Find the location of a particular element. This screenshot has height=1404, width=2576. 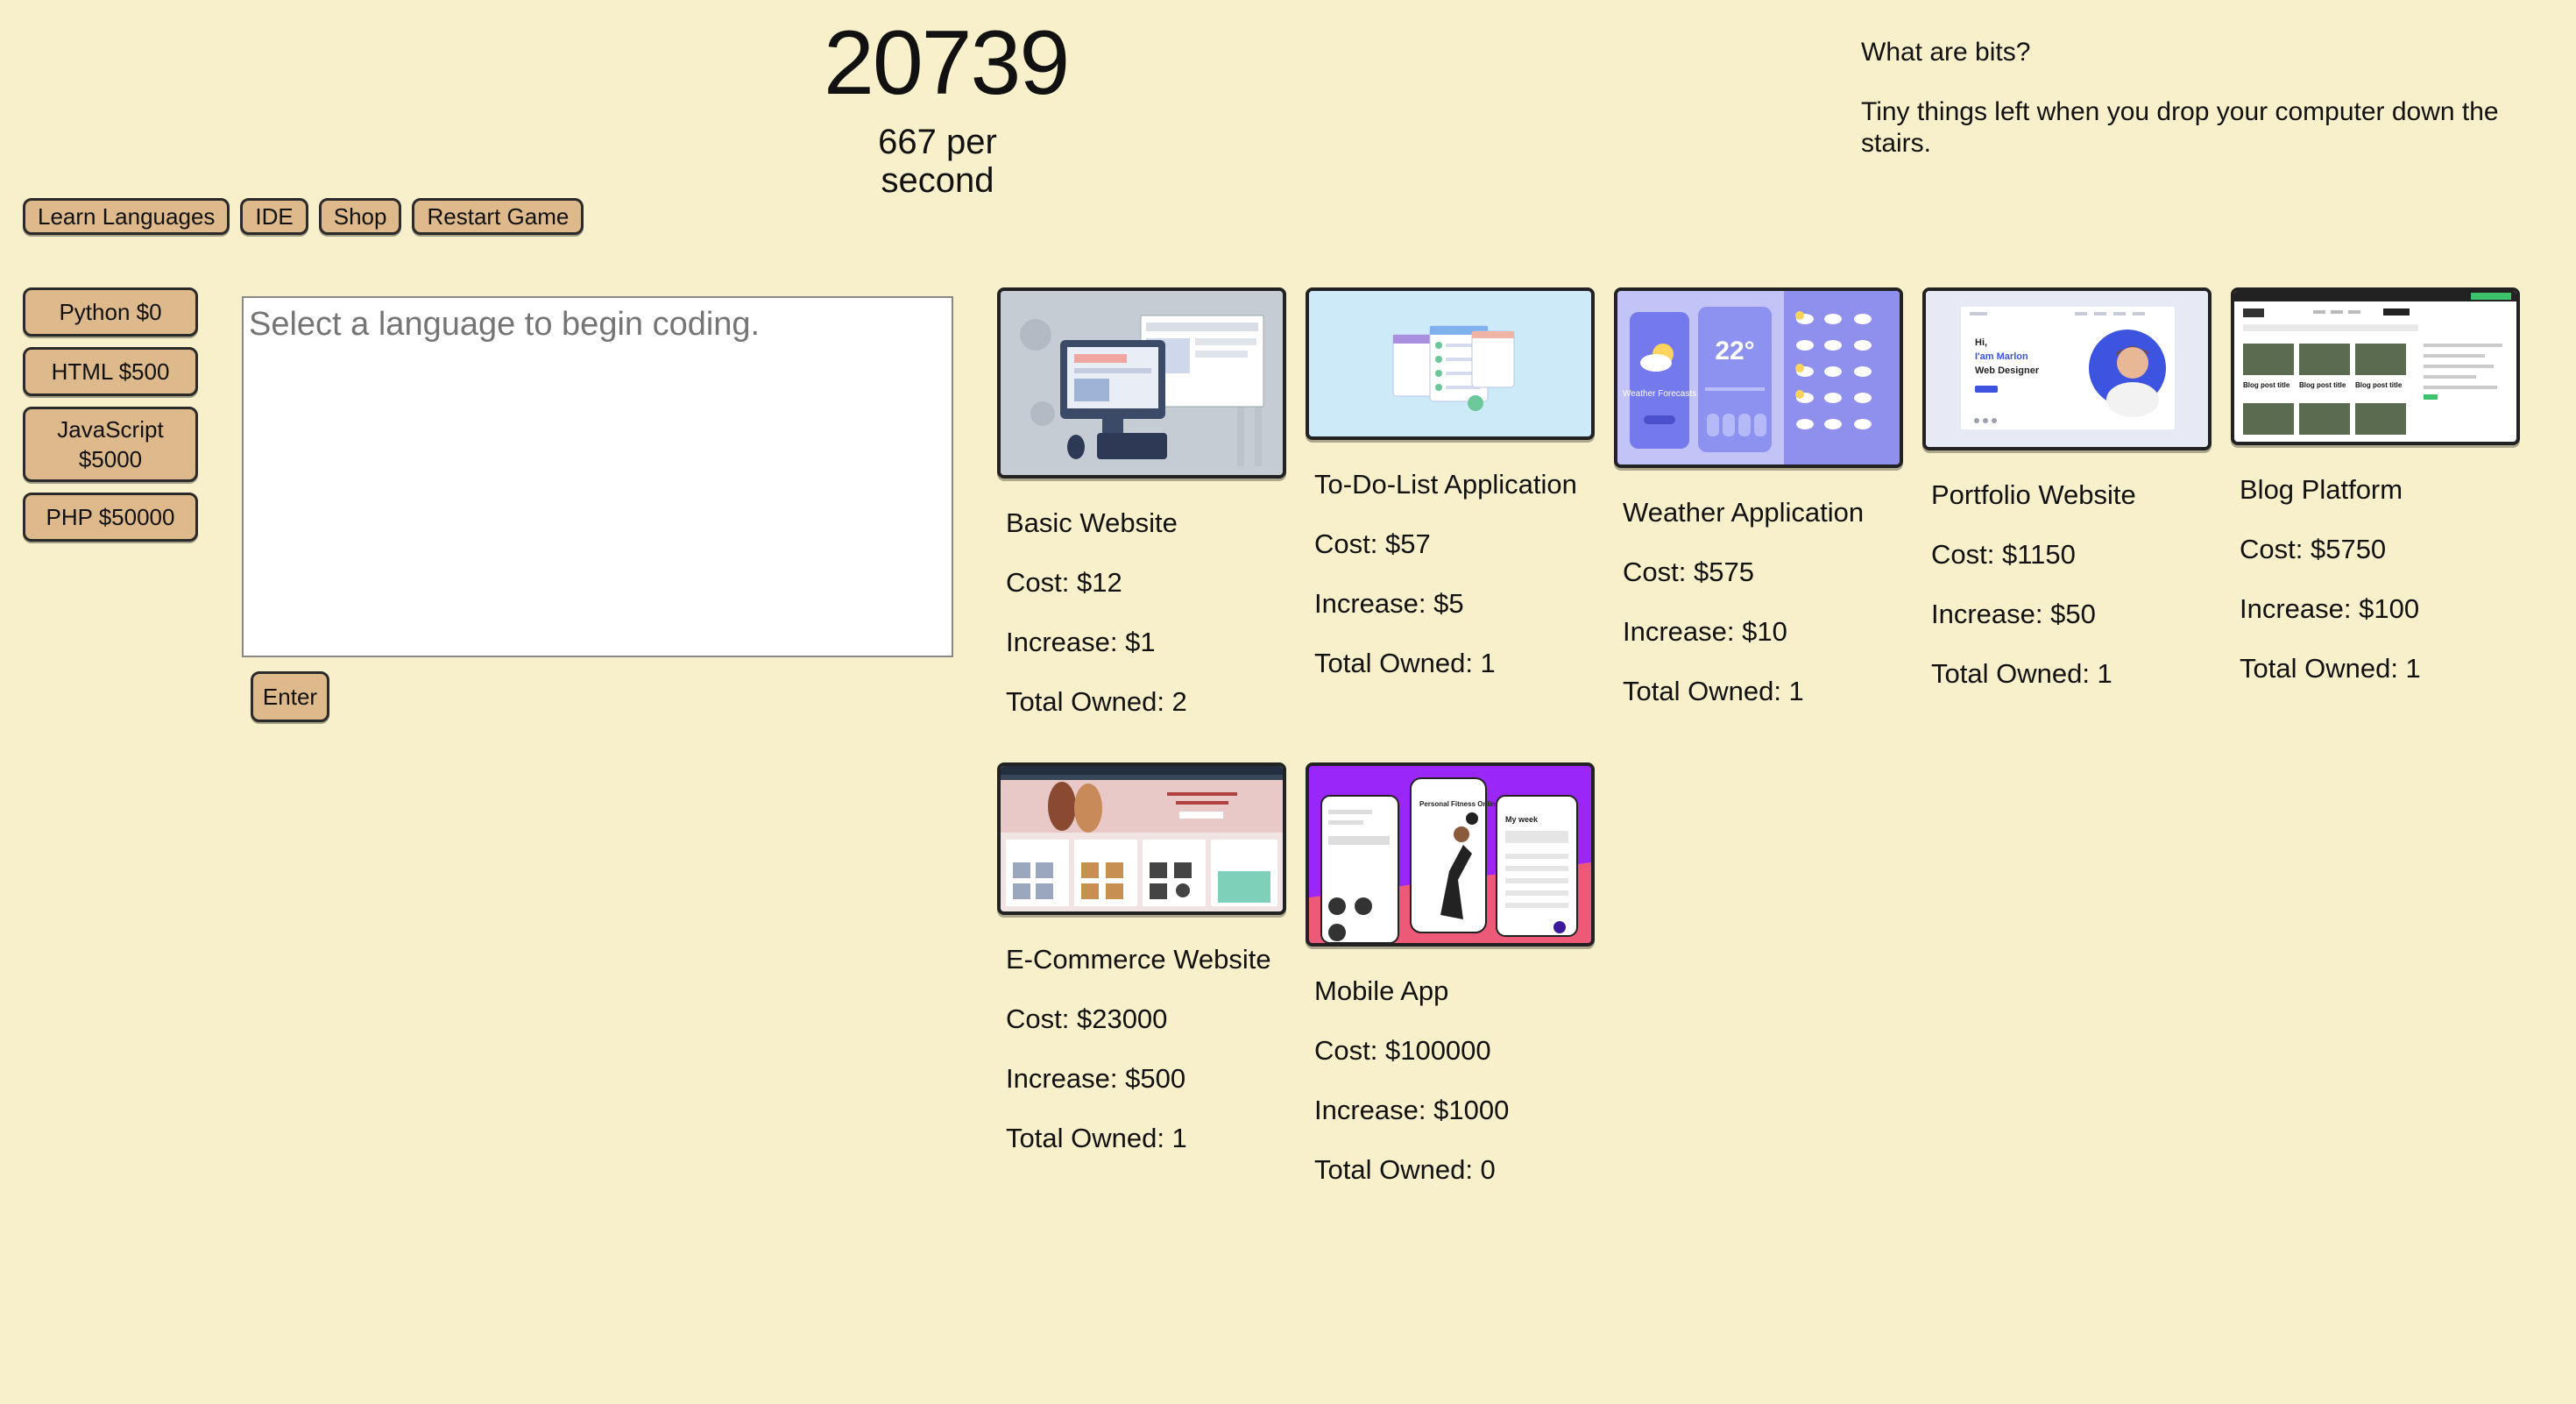

weather-app-illustration-icon: Weather Forecasts 22° is located at coordinates (1758, 377).